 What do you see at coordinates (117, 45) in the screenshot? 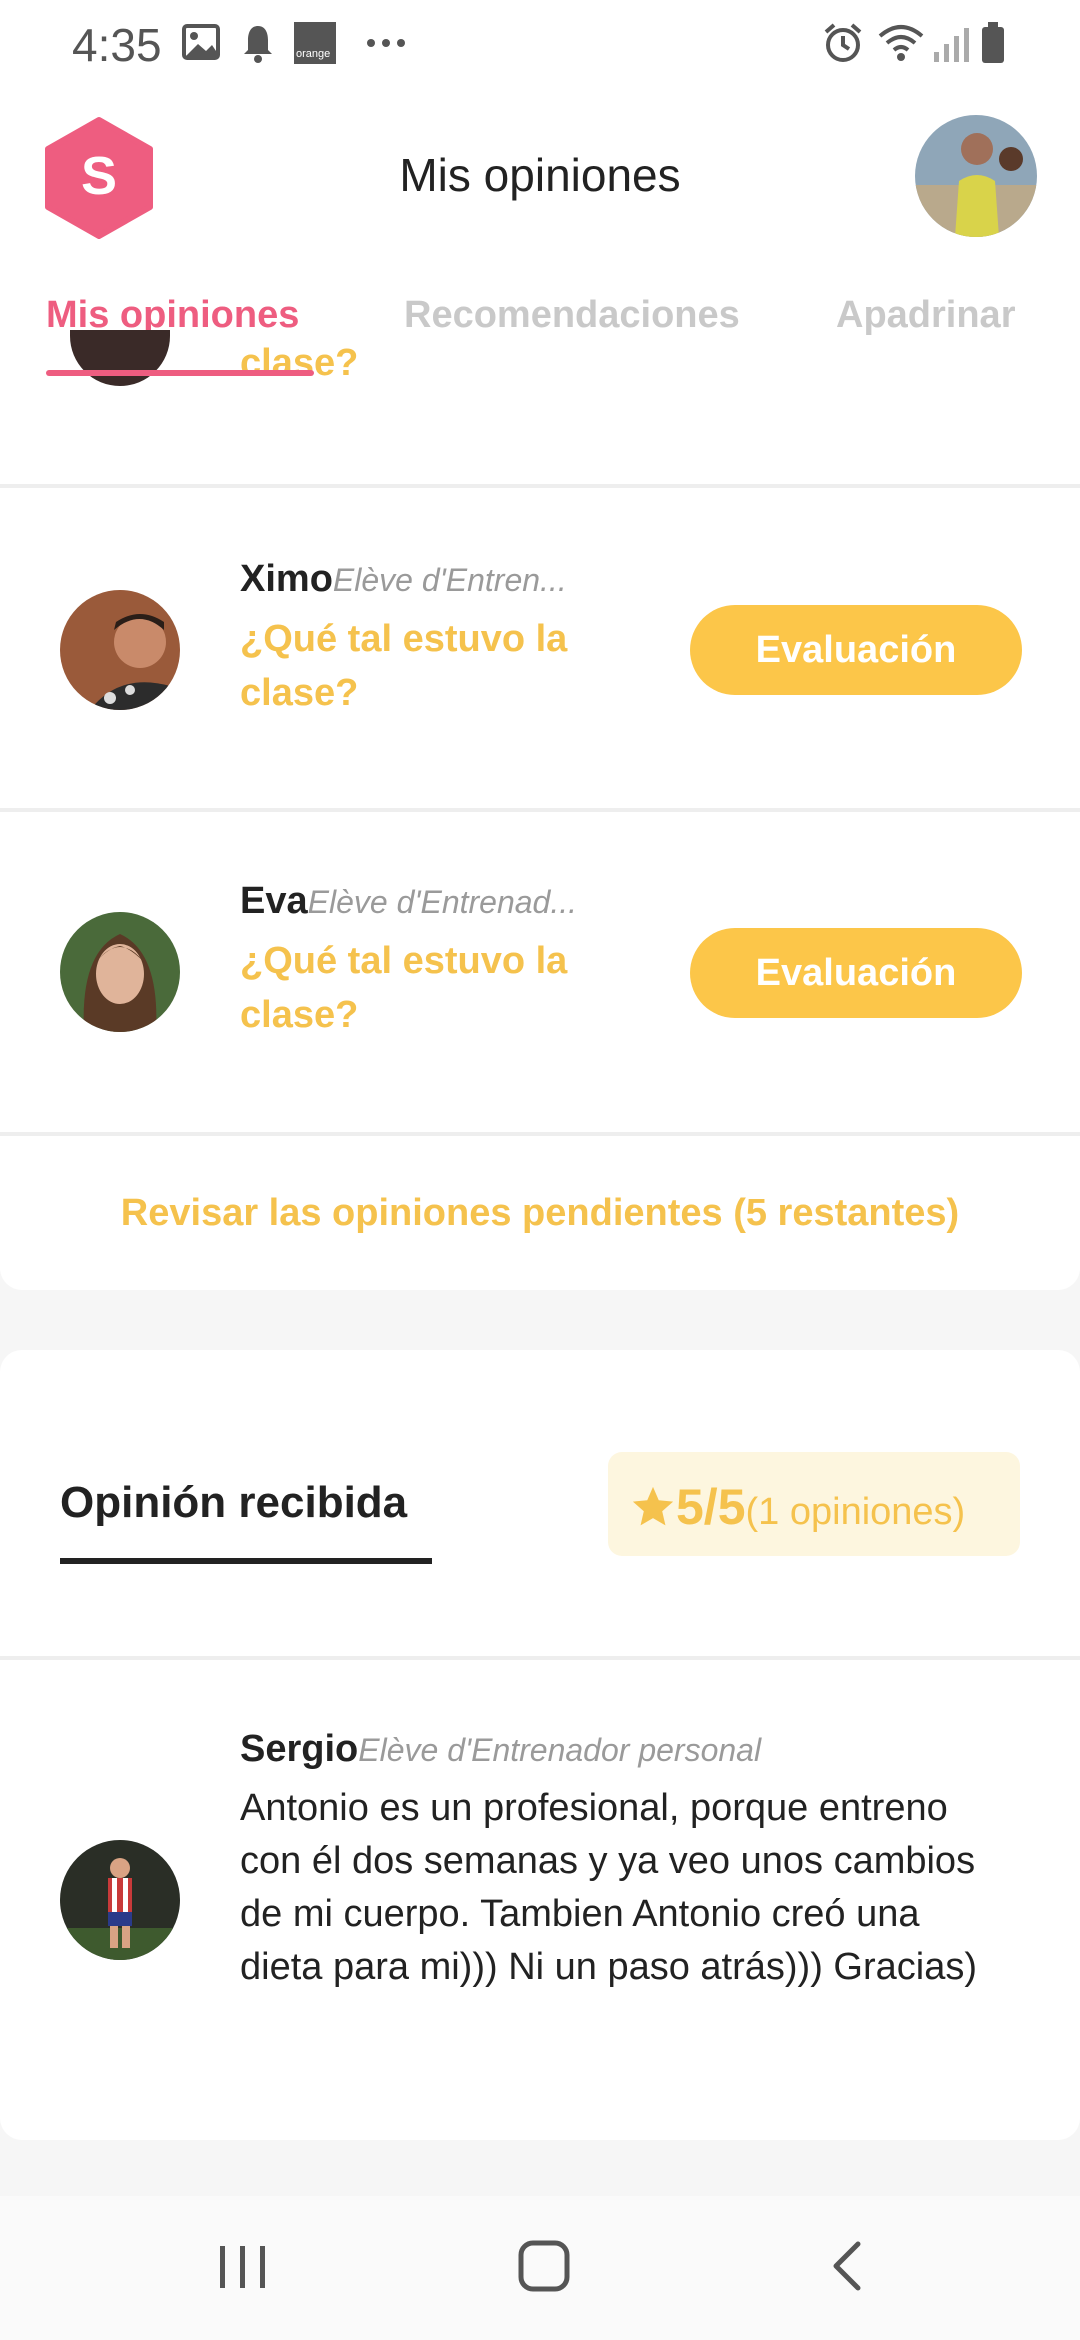
I see `status-time: 4:35` at bounding box center [117, 45].